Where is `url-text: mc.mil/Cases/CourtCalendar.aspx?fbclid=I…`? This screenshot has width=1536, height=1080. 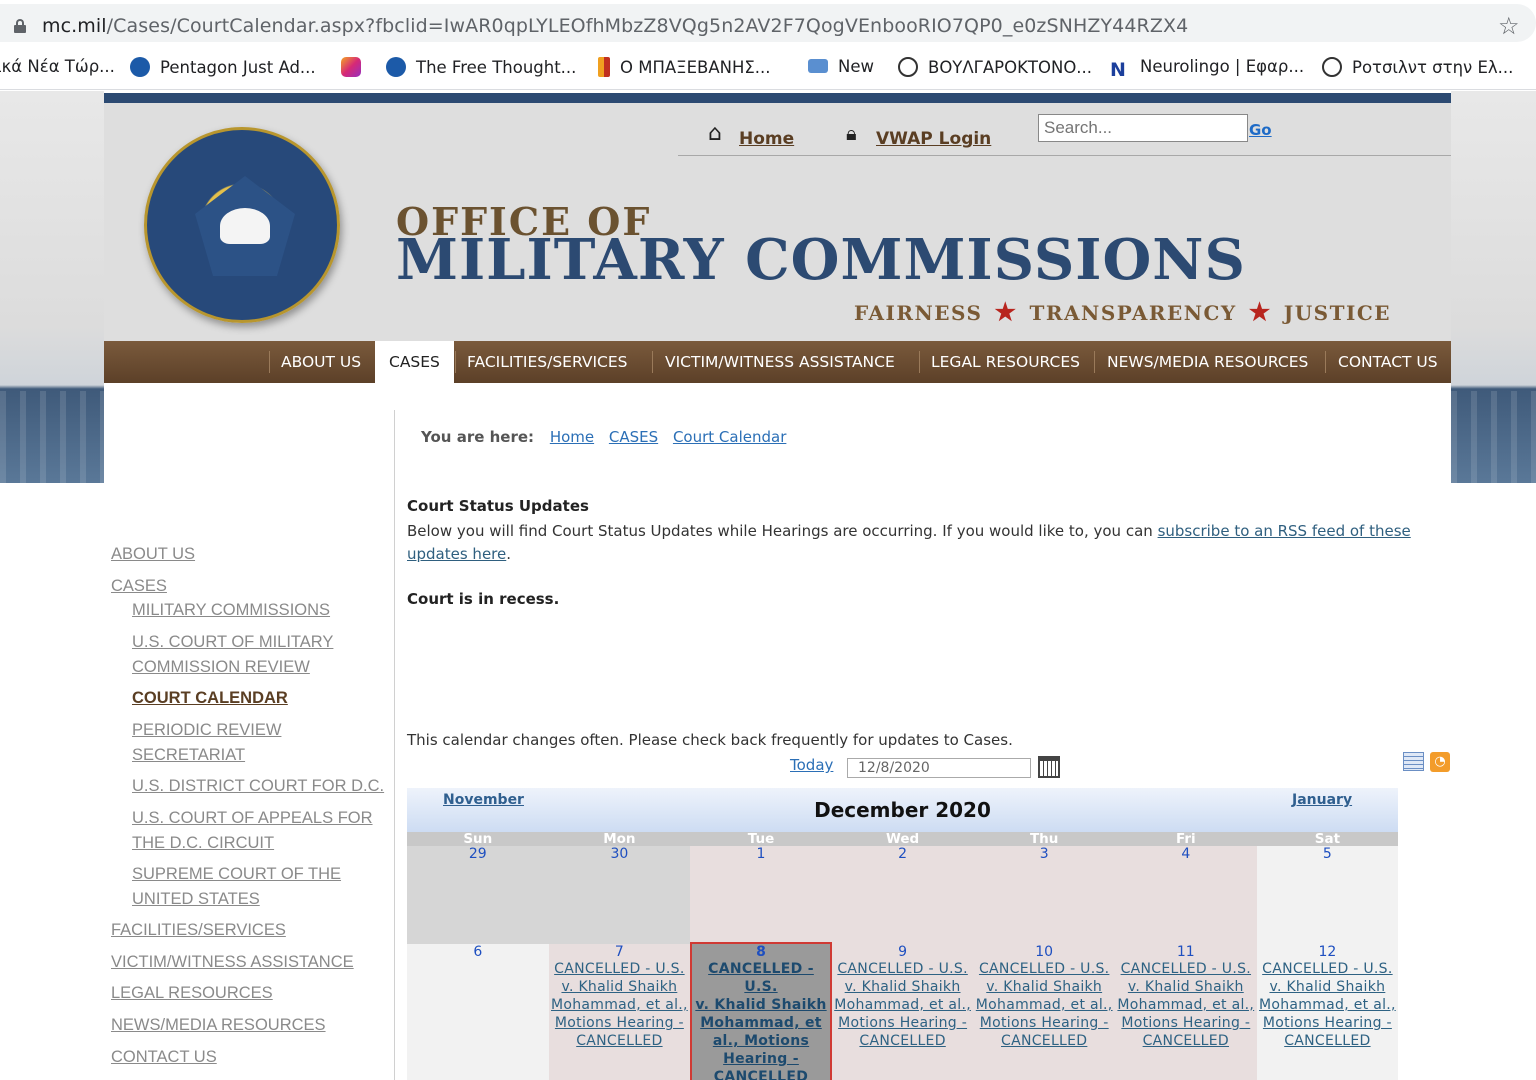
url-text: mc.mil/Cases/CourtCalendar.aspx?fbclid=I… is located at coordinates (615, 26).